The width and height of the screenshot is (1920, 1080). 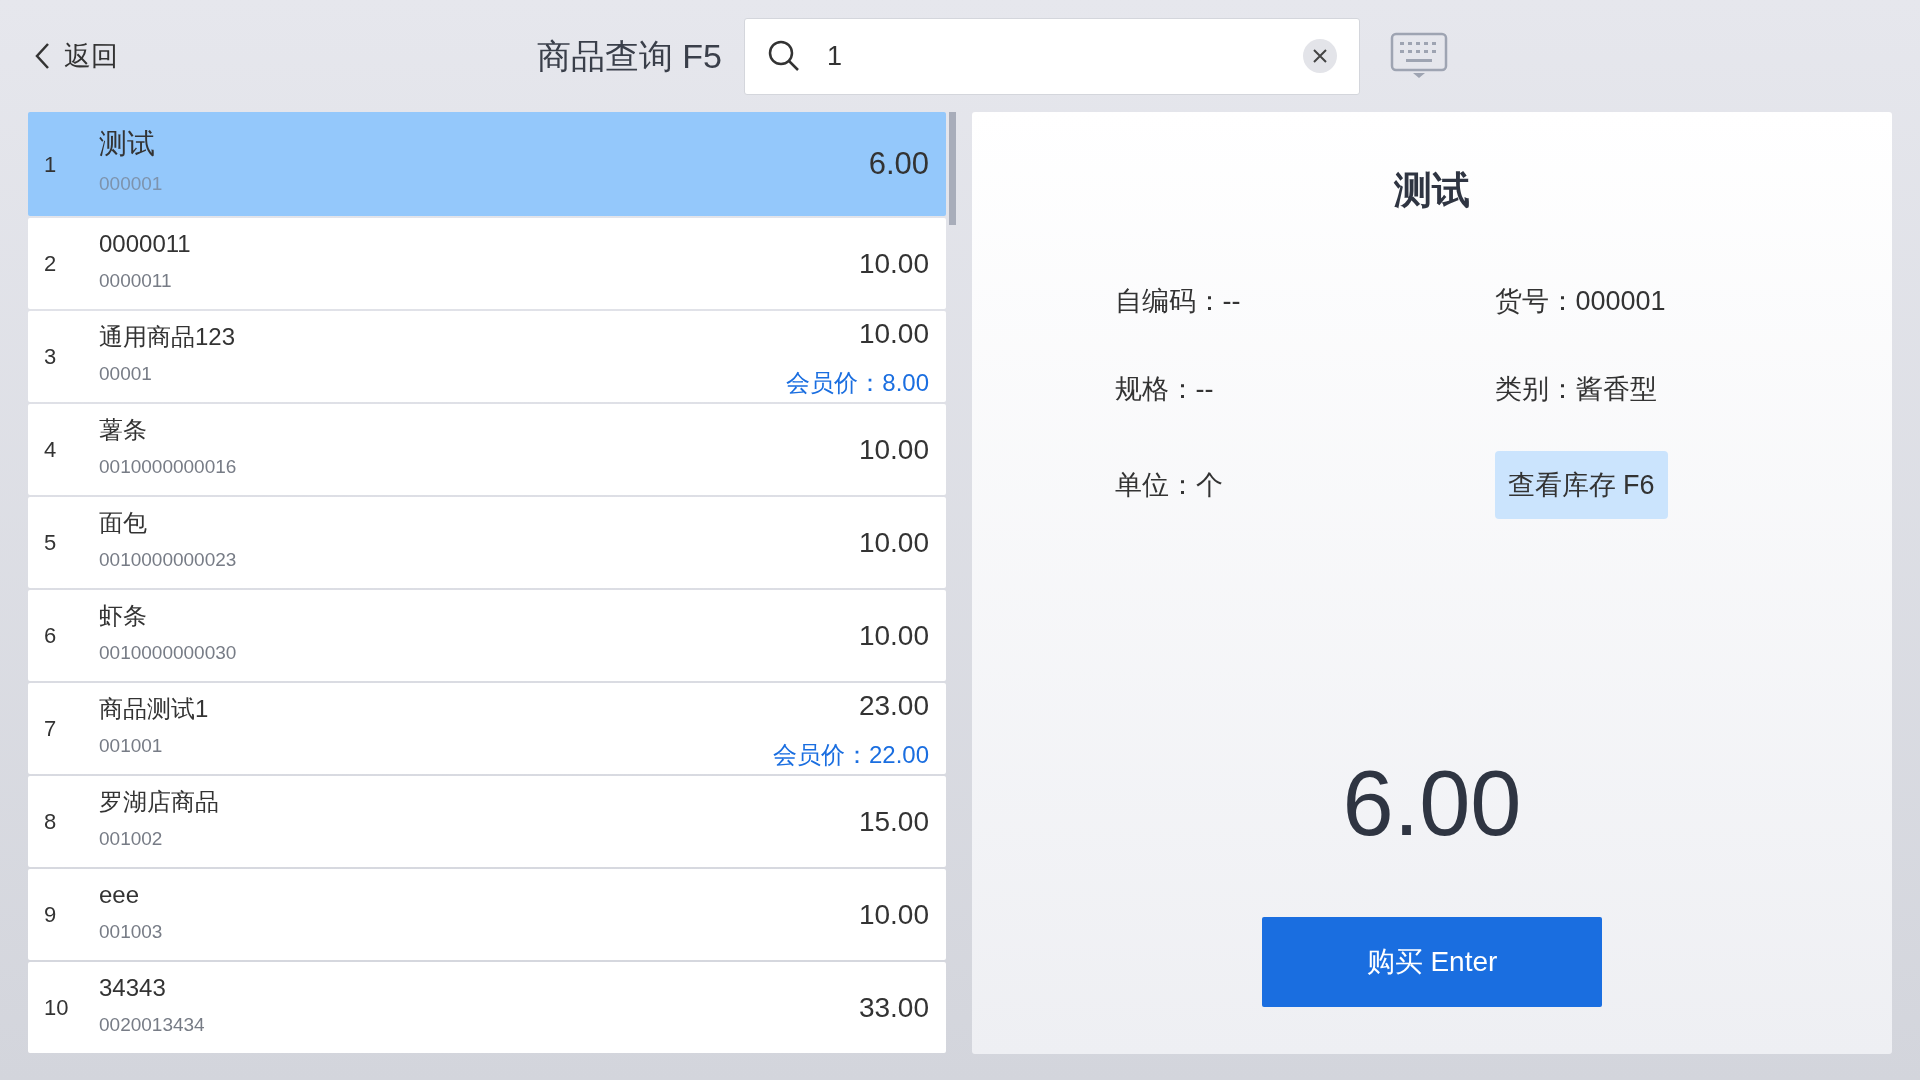 I want to click on product-code: 00001, so click(x=126, y=374).